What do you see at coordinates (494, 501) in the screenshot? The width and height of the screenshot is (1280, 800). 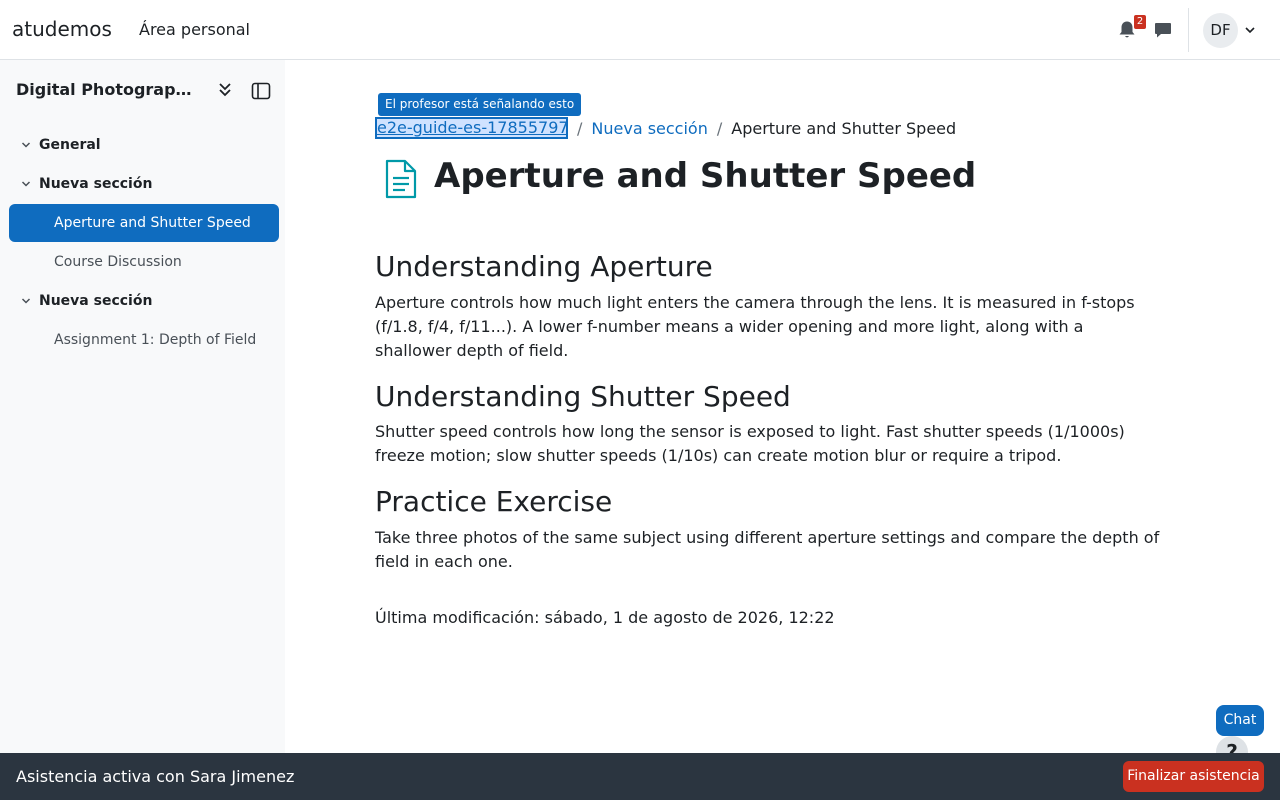 I see `section-heading: Practice Exercise` at bounding box center [494, 501].